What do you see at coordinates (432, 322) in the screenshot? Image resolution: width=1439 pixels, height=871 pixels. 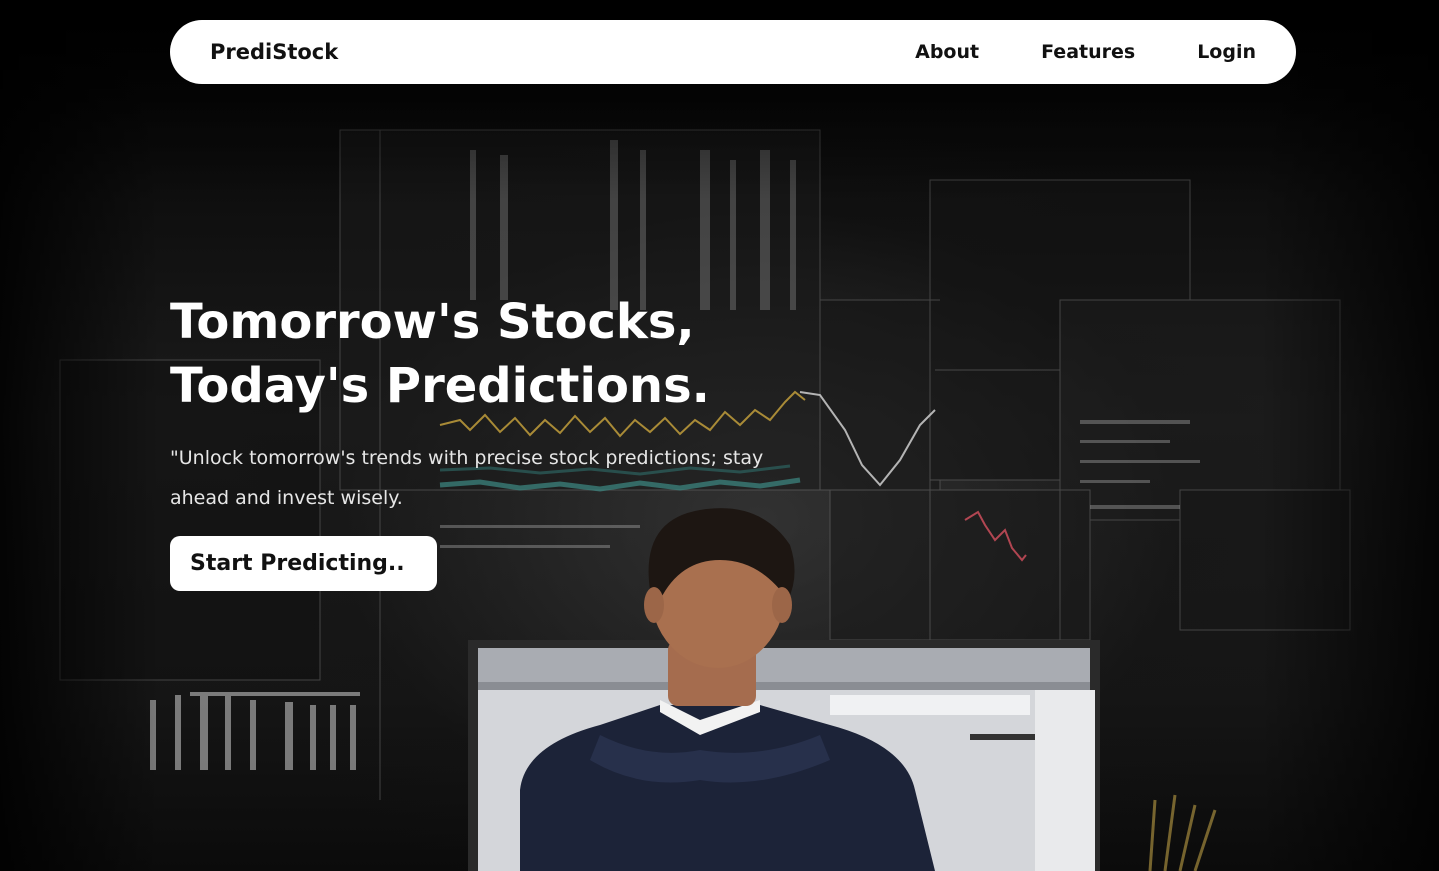 I see `hero-title-line1: Tomorrow's Stocks,` at bounding box center [432, 322].